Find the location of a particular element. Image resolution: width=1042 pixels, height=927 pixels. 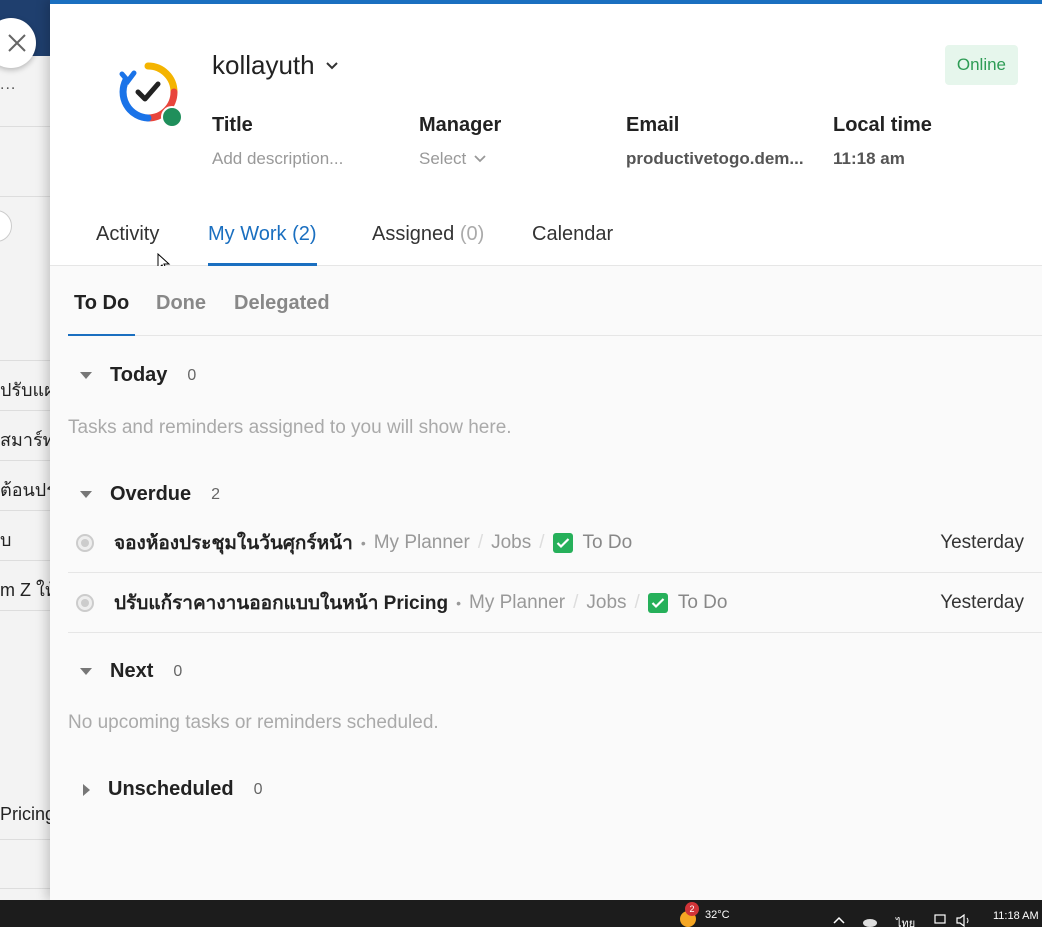

caret-right-icon is located at coordinates (86, 789).